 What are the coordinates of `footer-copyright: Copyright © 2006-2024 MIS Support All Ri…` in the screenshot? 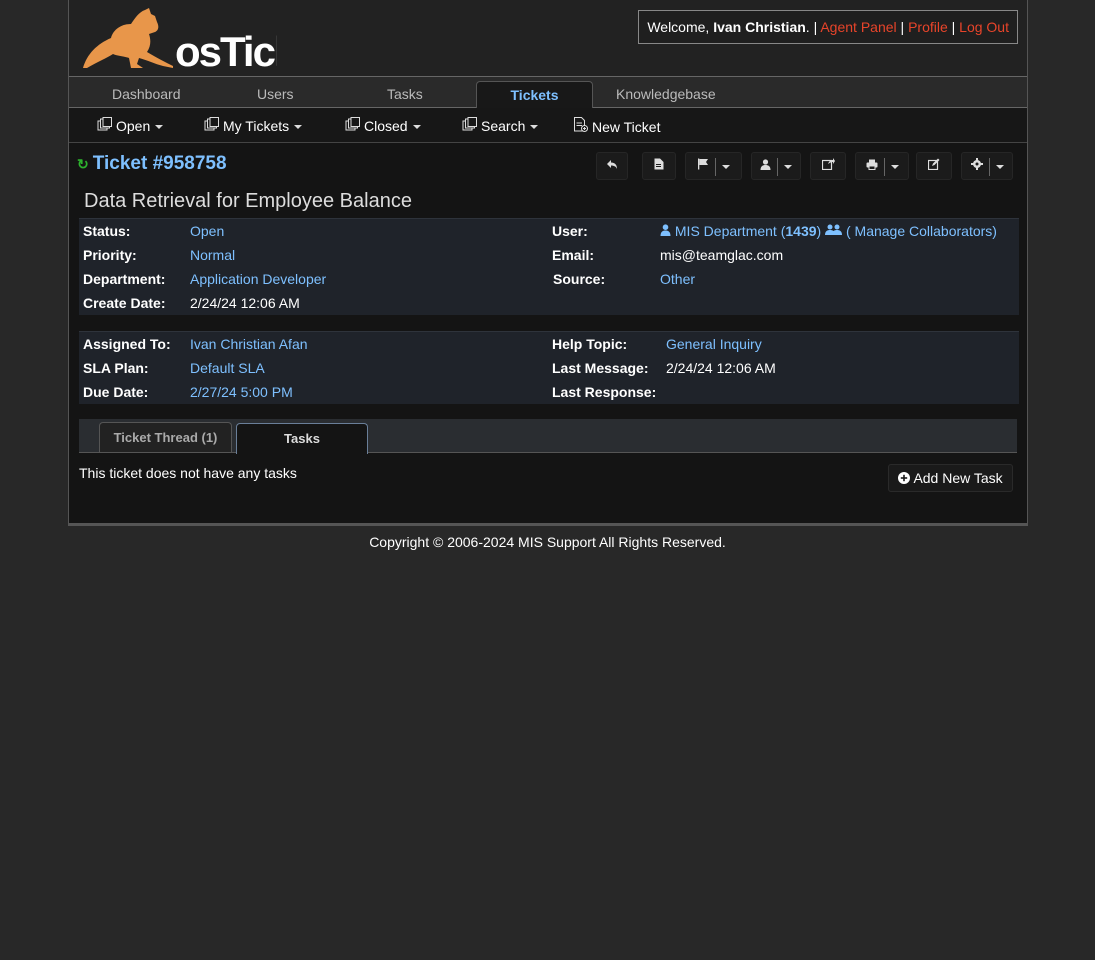 It's located at (547, 542).